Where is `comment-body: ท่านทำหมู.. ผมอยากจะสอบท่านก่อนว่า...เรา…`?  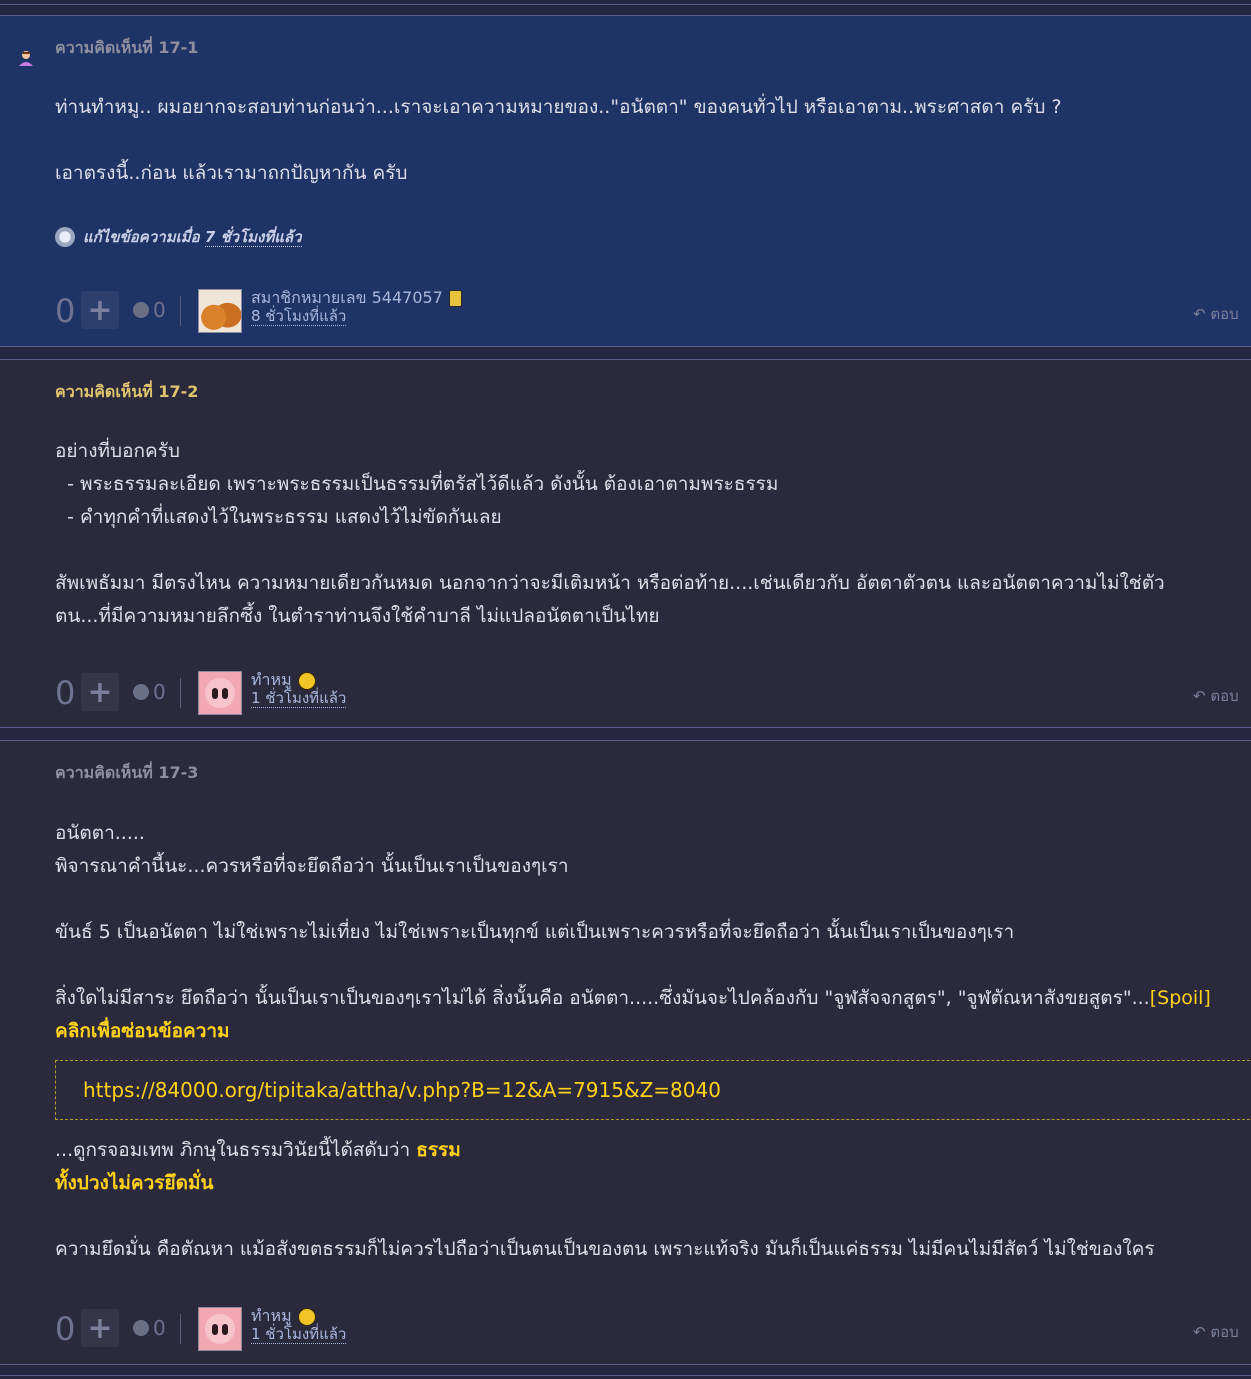
comment-body: ท่านทำหมู.. ผมอยากจะสอบท่านก่อนว่า...เรา… is located at coordinates (653, 140).